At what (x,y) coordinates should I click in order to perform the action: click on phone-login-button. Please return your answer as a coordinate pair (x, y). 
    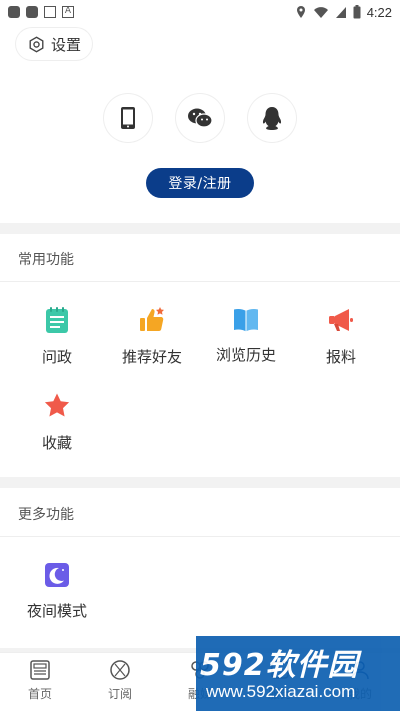
    Looking at the image, I should click on (128, 118).